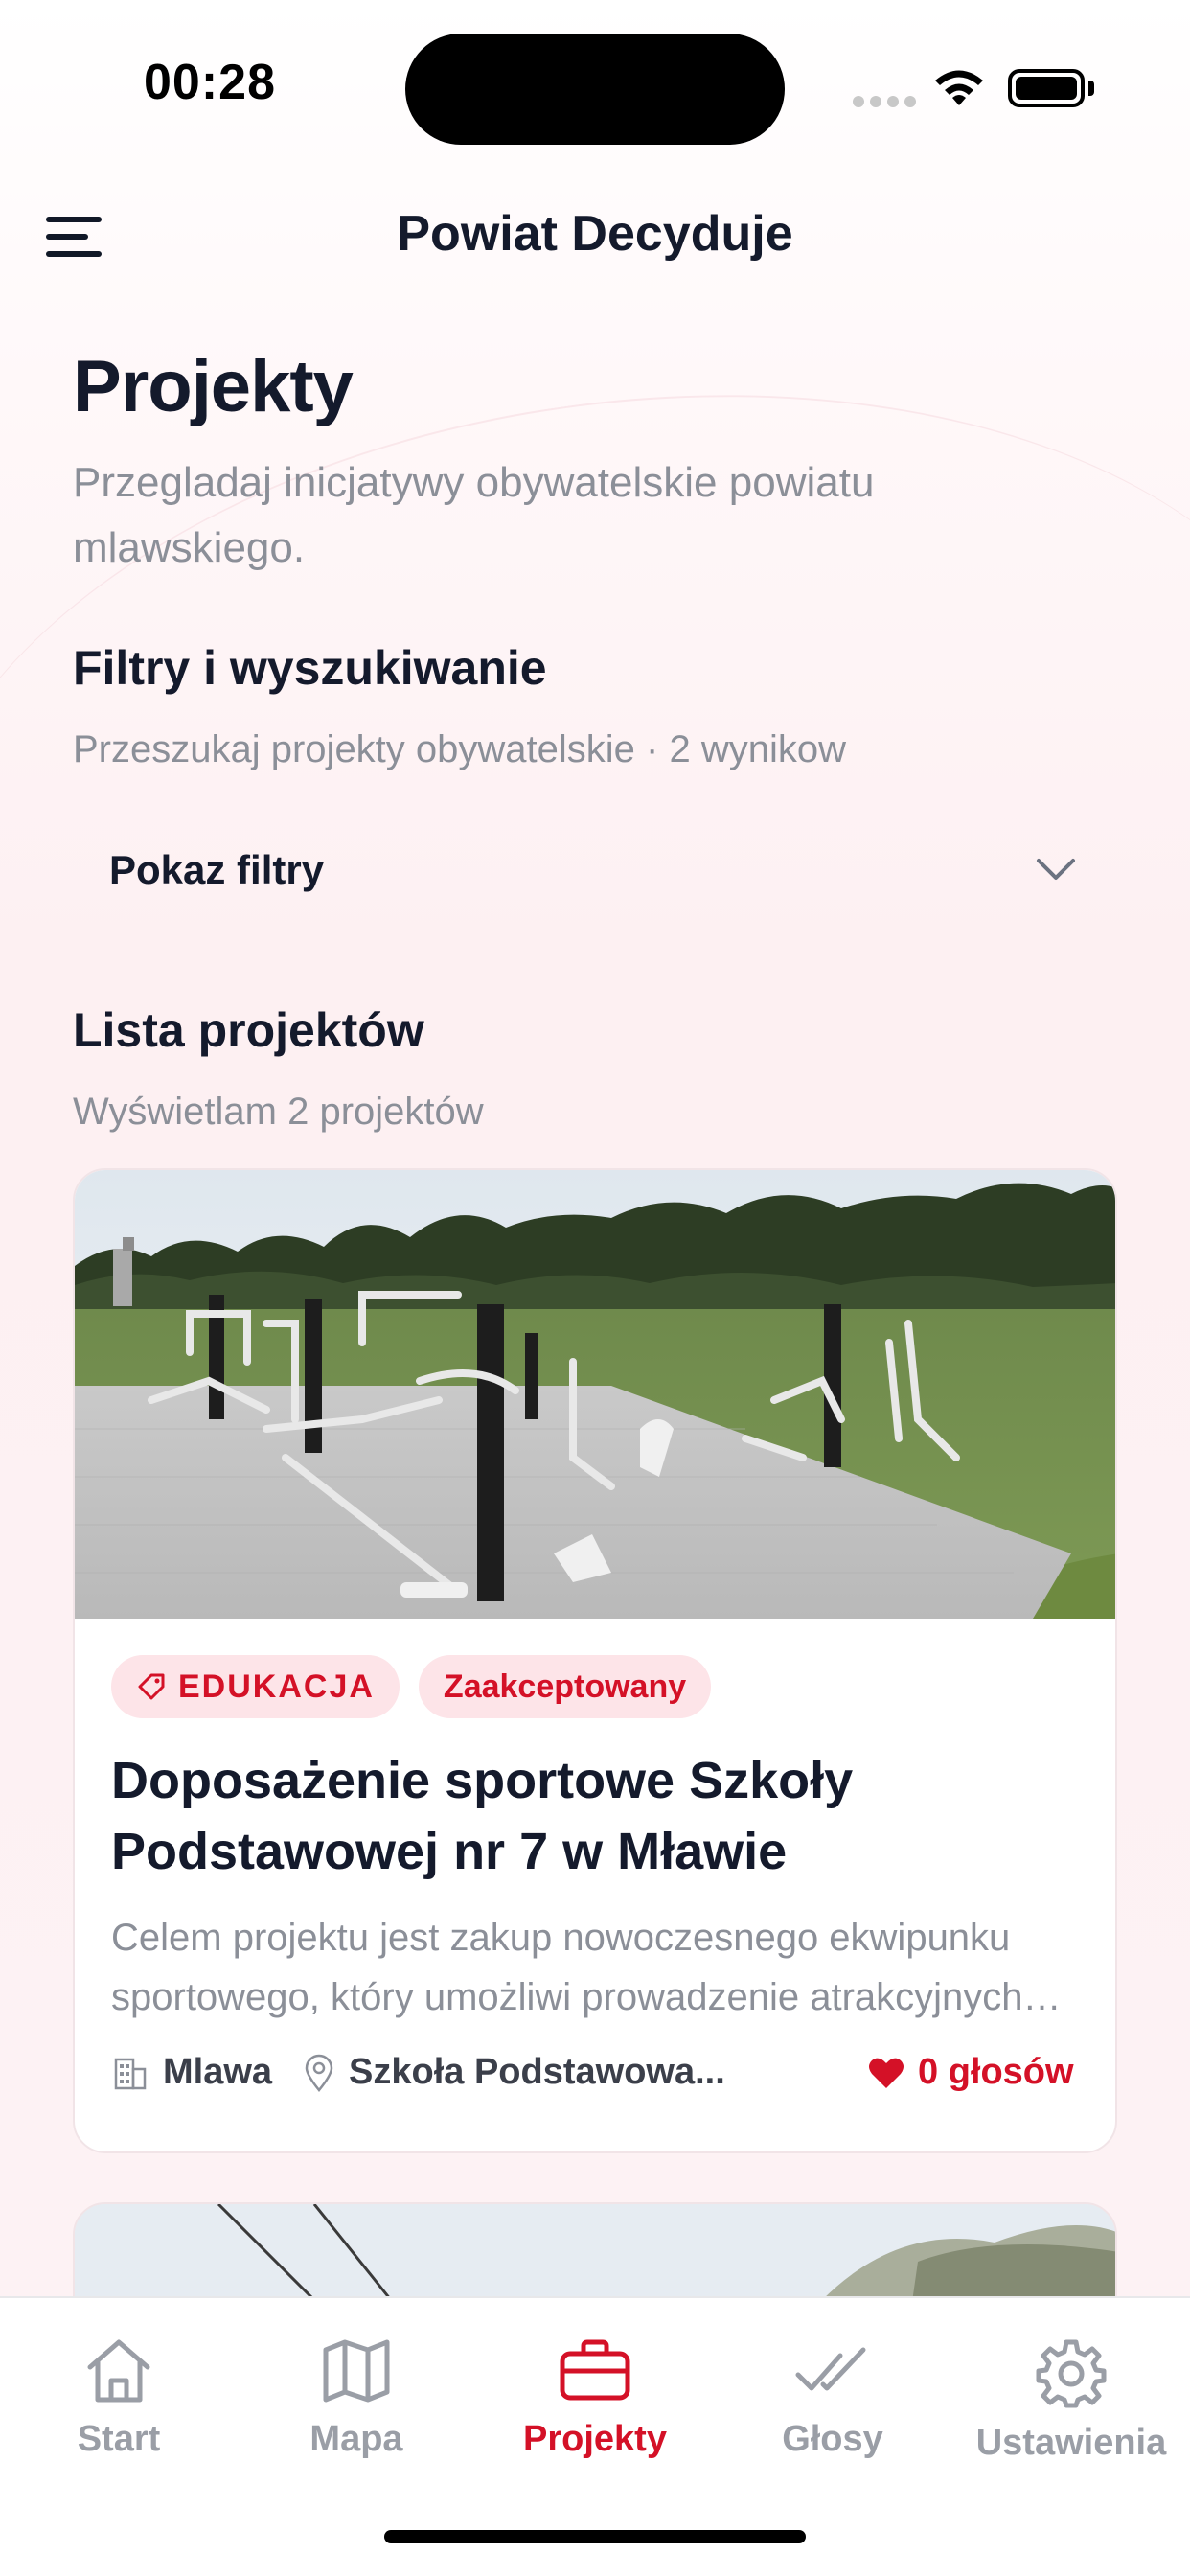 The height and width of the screenshot is (2576, 1190). Describe the element at coordinates (214, 386) in the screenshot. I see `page-title: Projekty` at that location.